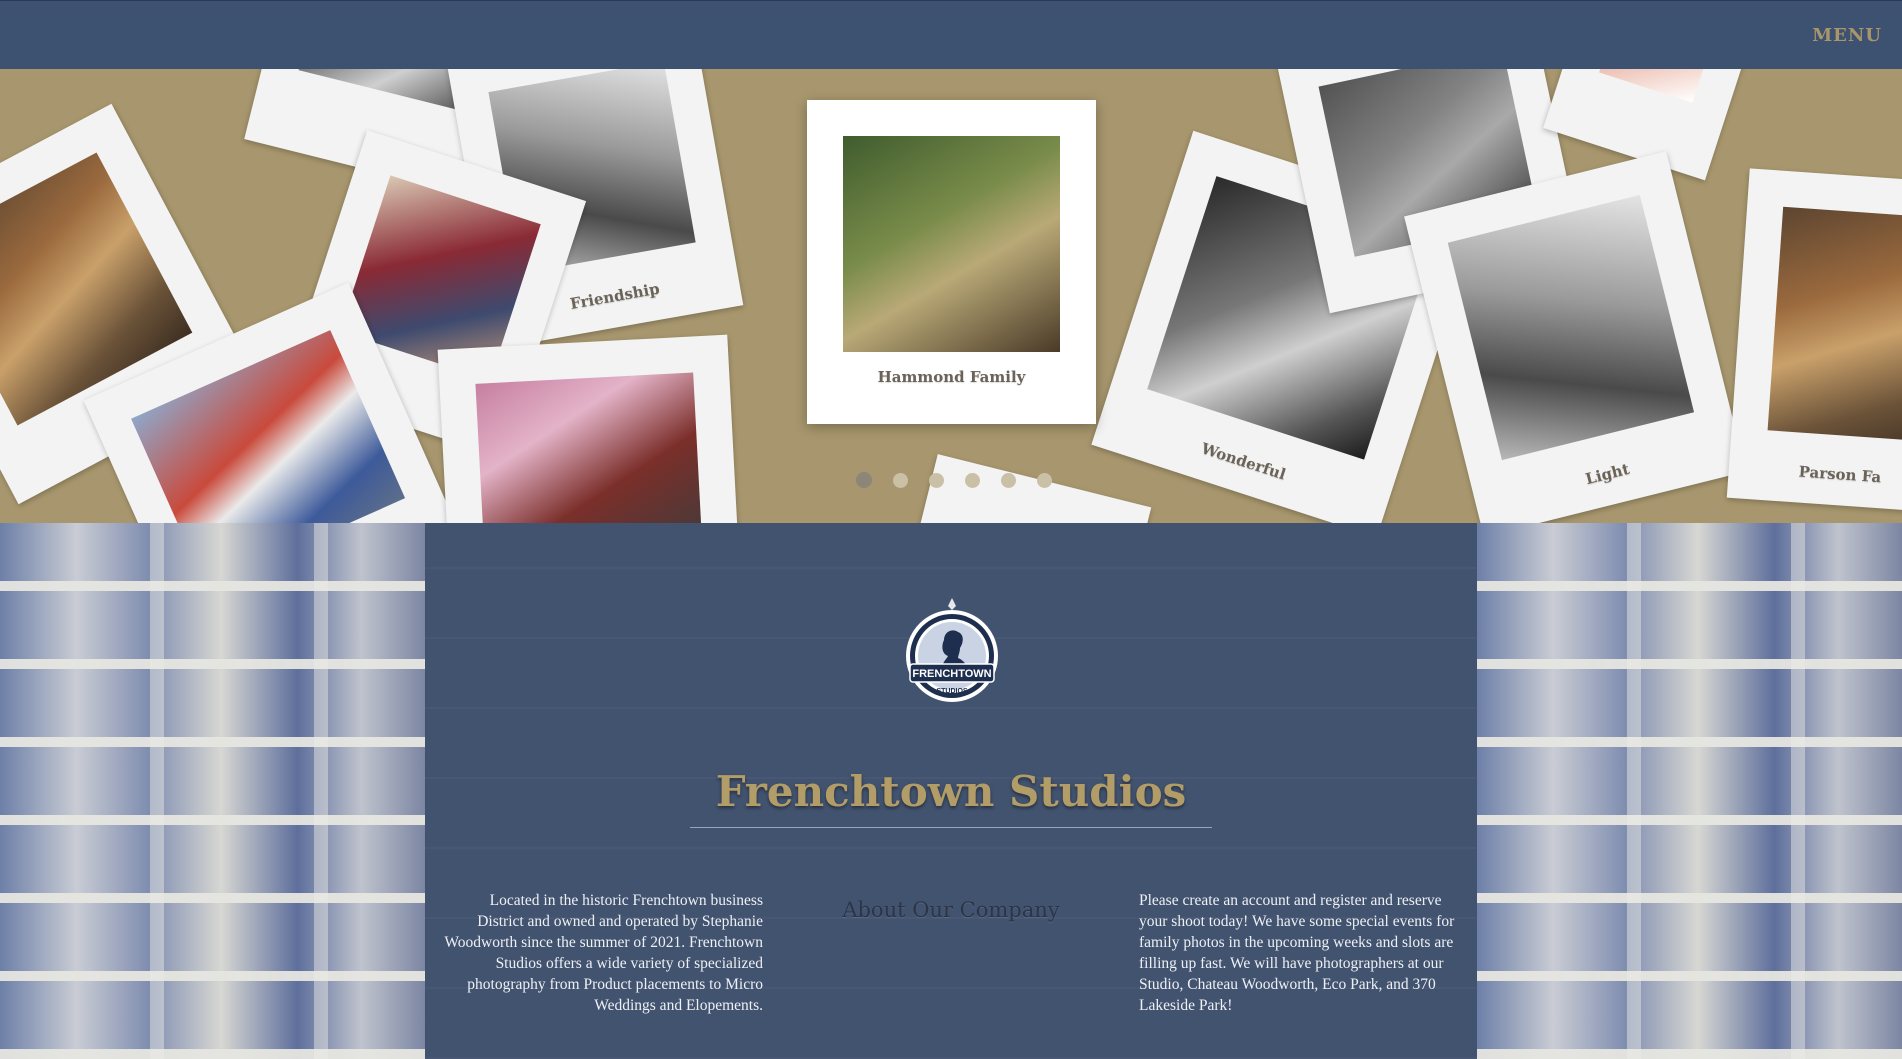 The width and height of the screenshot is (1902, 1059). I want to click on photo-caption: Parson Fa, so click(1840, 474).